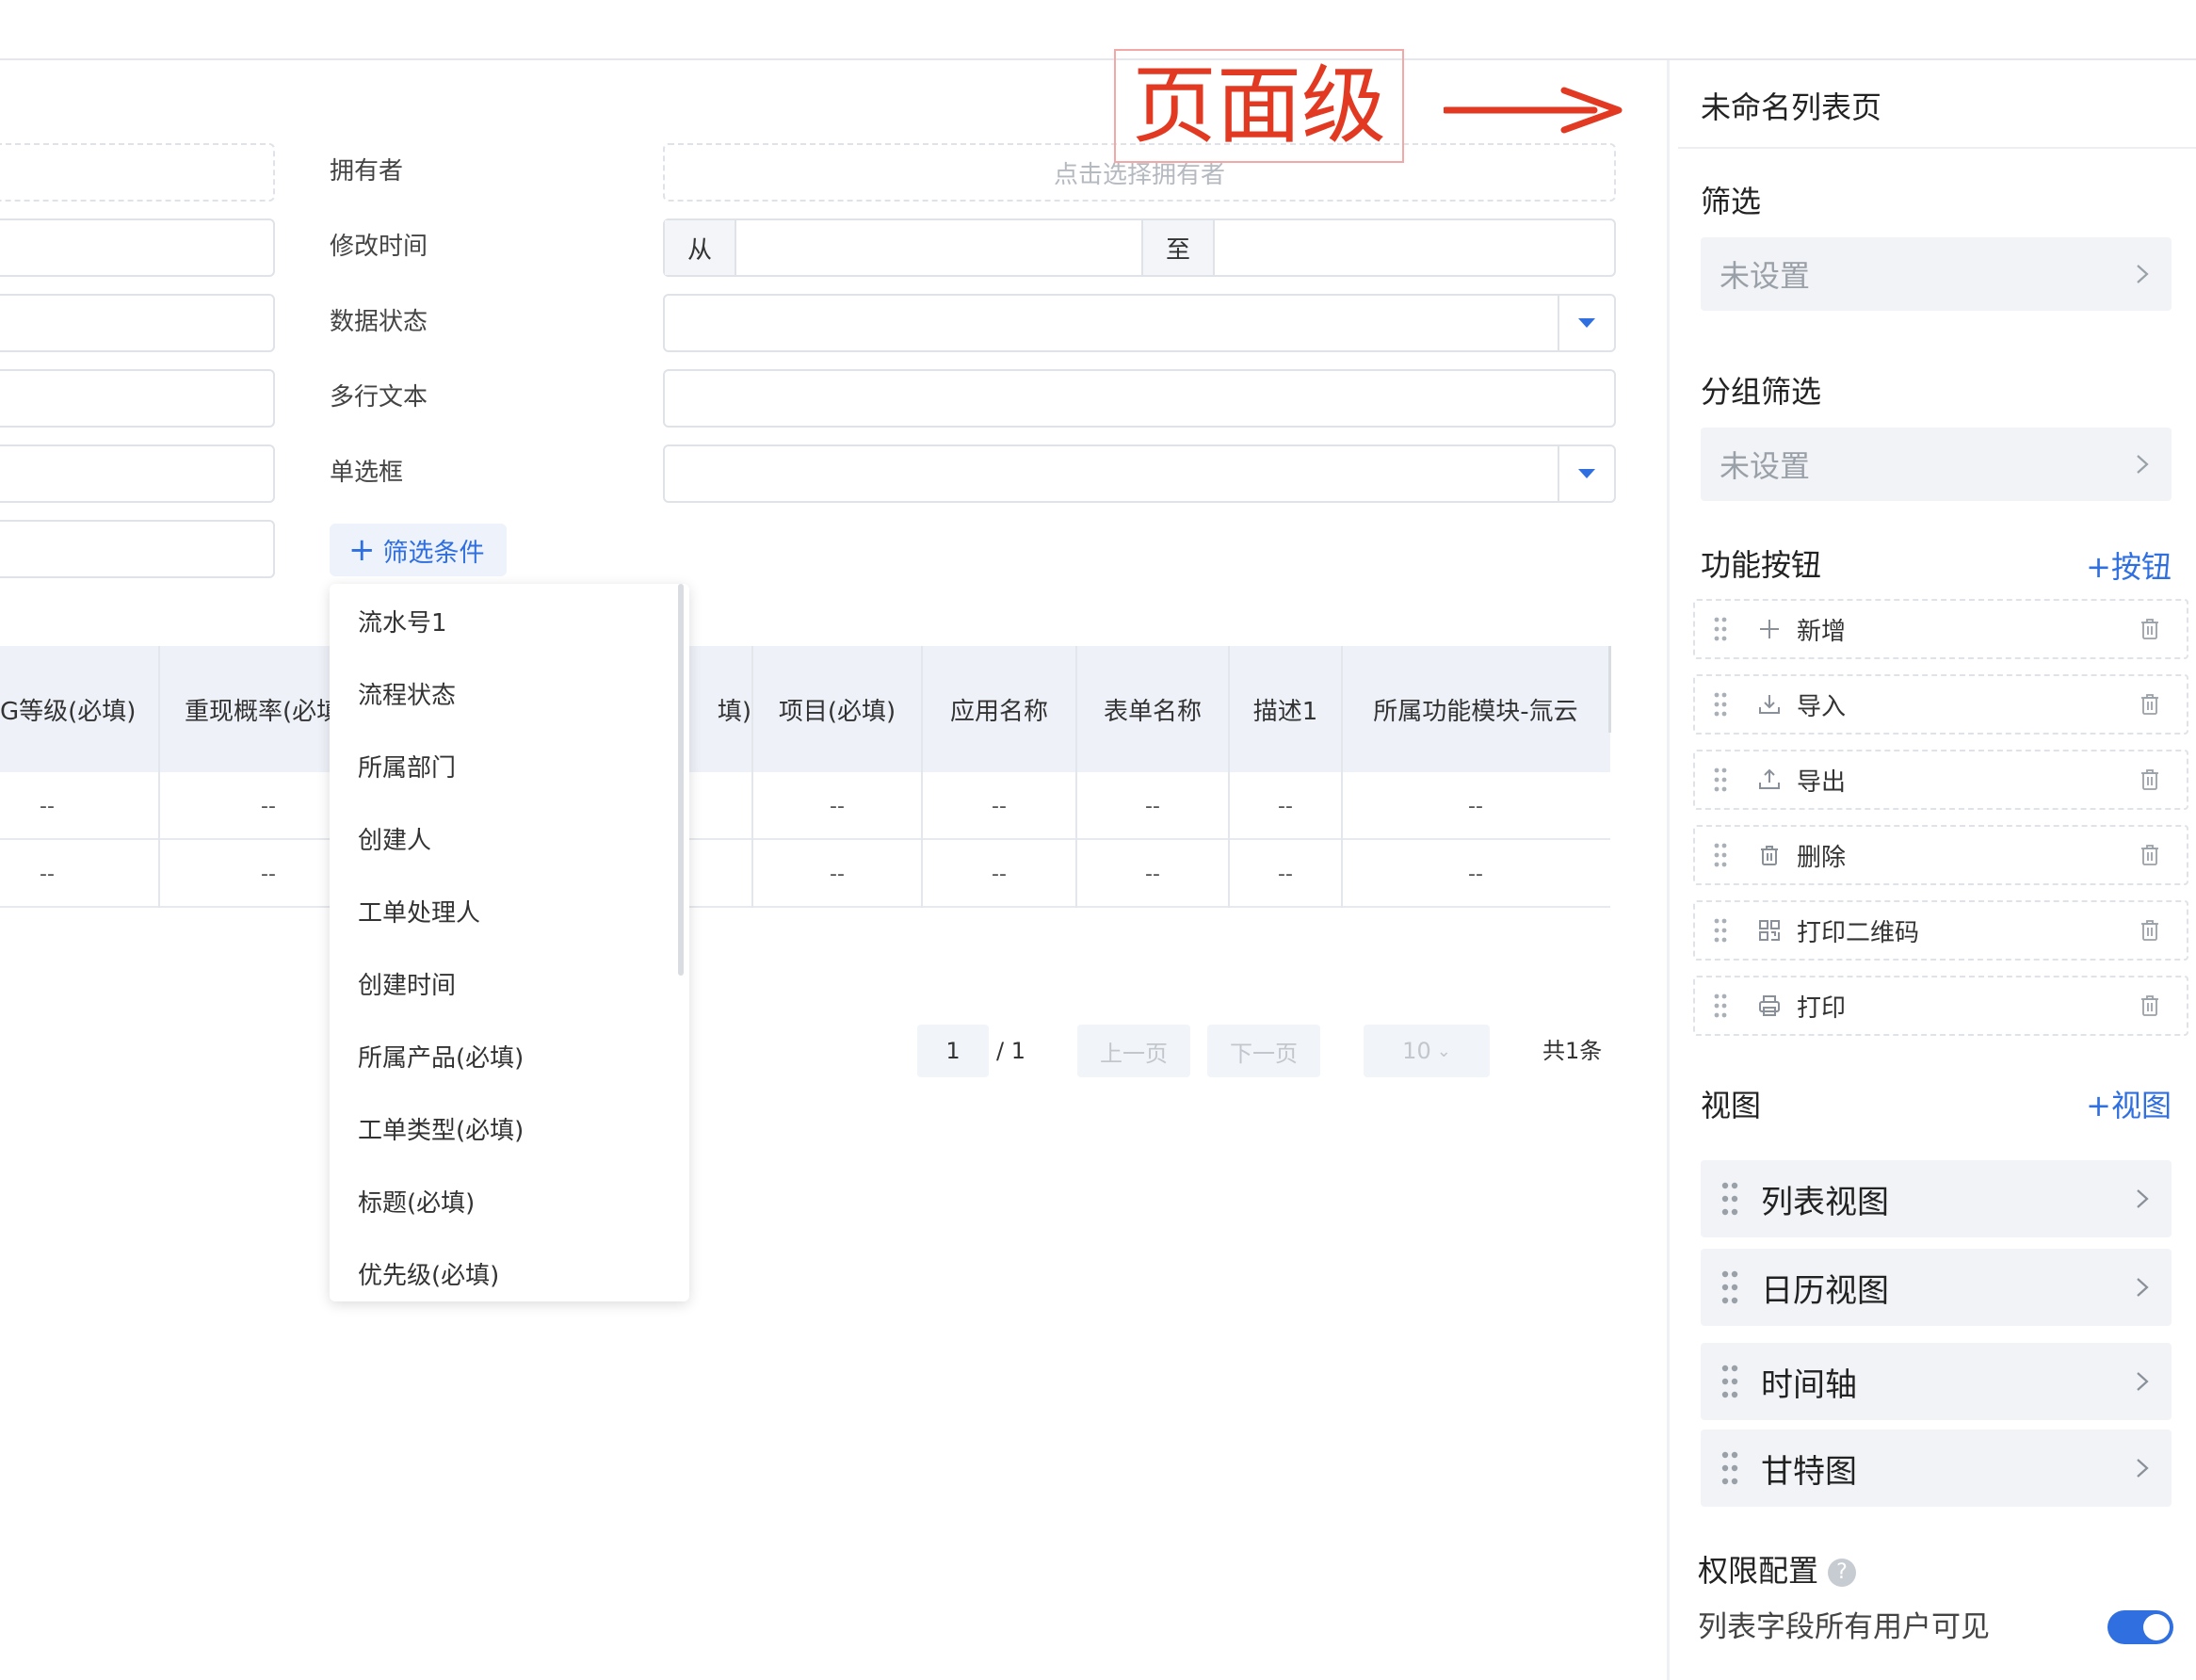  Describe the element at coordinates (1443, 1051) in the screenshot. I see `chevron-down-icon: ⌄` at that location.